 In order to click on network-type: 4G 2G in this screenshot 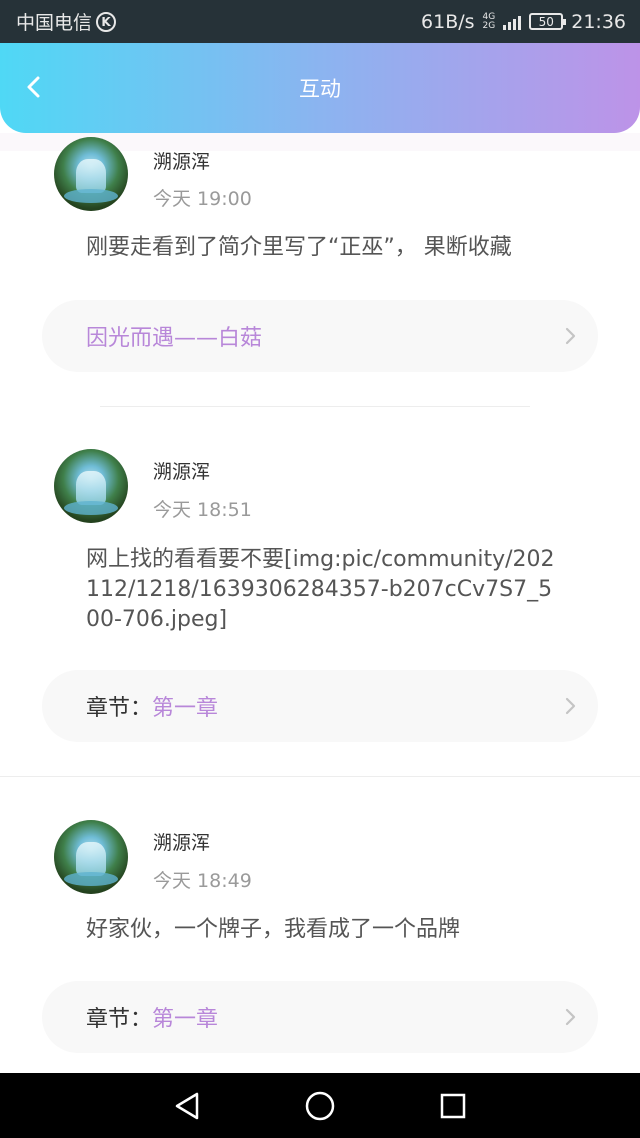, I will do `click(489, 21)`.